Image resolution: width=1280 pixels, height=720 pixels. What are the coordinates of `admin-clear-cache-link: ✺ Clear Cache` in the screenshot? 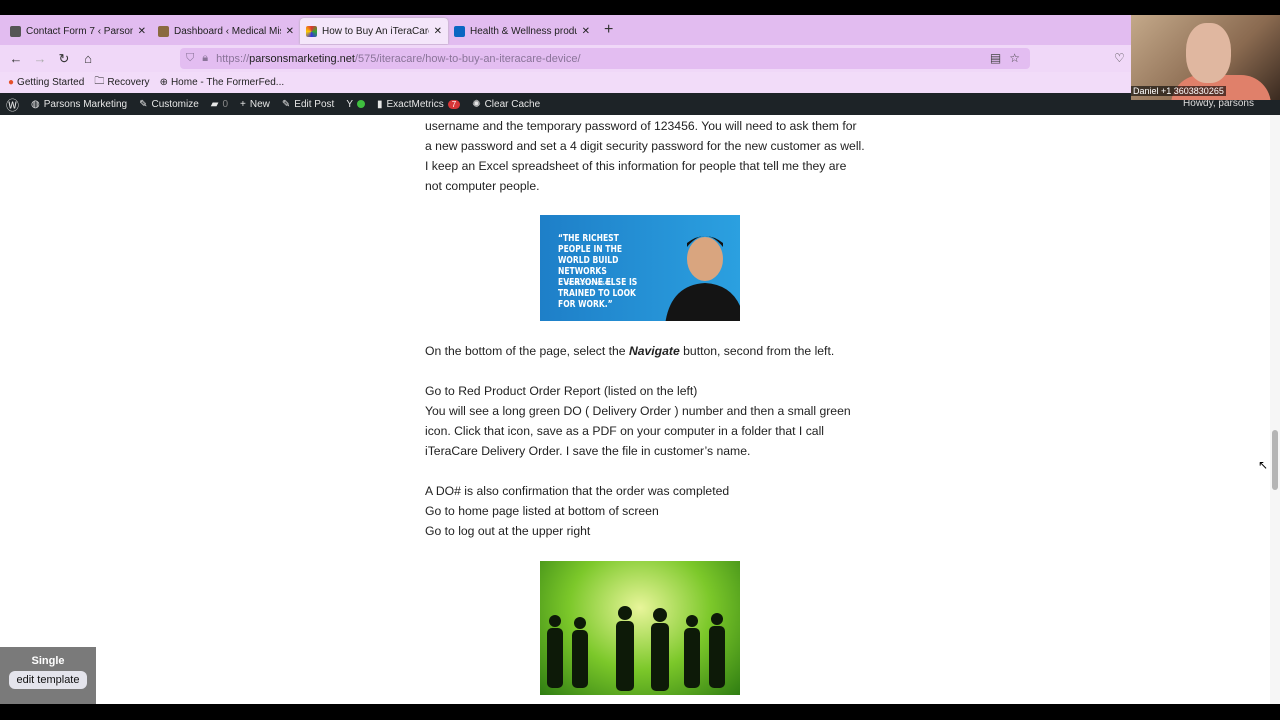 It's located at (506, 104).